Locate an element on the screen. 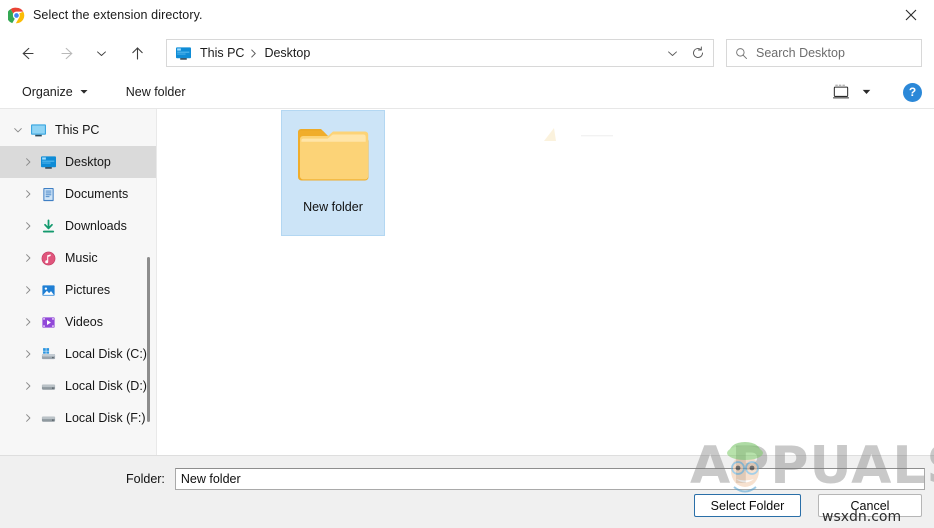  view-layout-button is located at coordinates (851, 92).